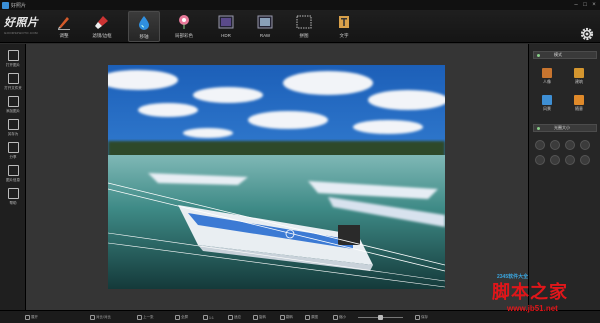  Describe the element at coordinates (344, 26) in the screenshot. I see `tool-text: 文字` at that location.